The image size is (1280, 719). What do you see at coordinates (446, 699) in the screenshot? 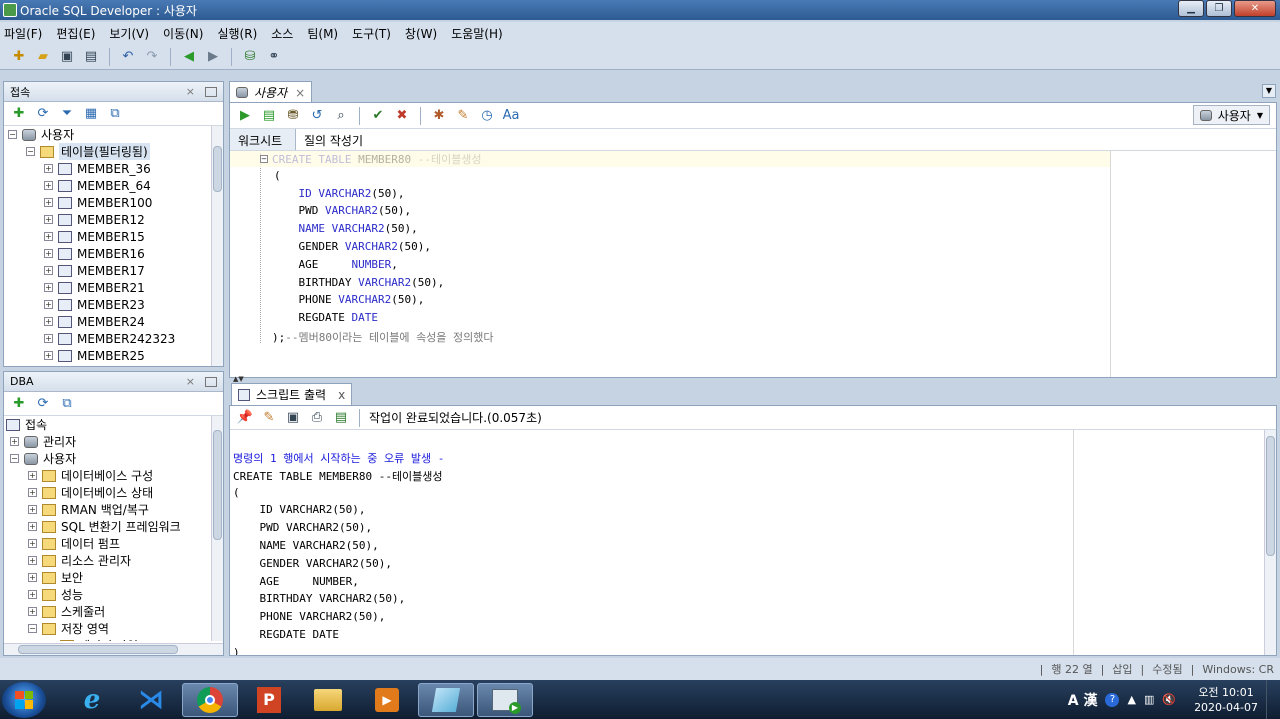
I see `notepad-icon` at bounding box center [446, 699].